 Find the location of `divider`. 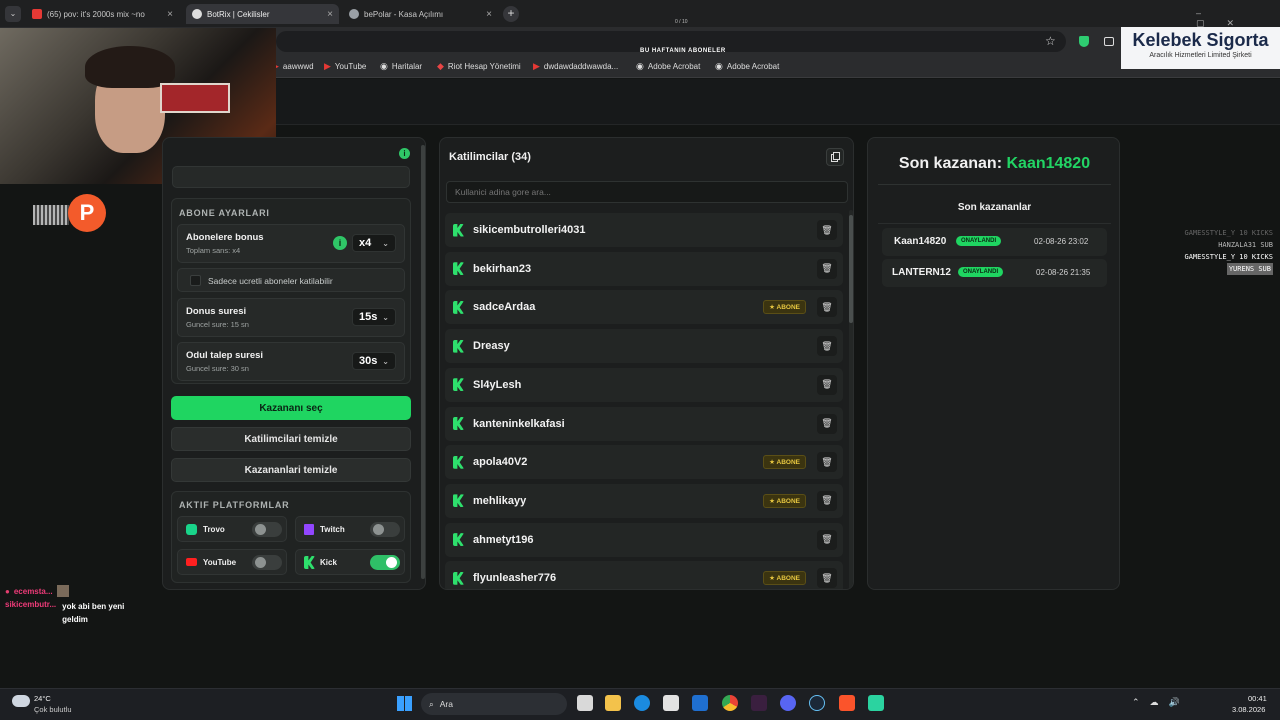

divider is located at coordinates (994, 184).